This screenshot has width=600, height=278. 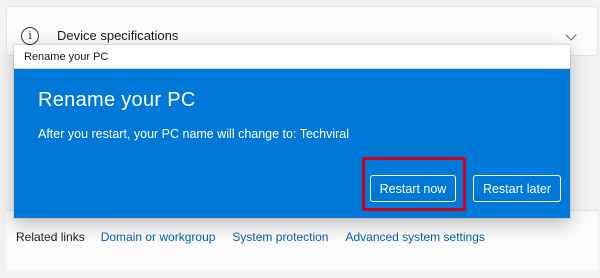 I want to click on related-links-label: Related links, so click(x=50, y=237).